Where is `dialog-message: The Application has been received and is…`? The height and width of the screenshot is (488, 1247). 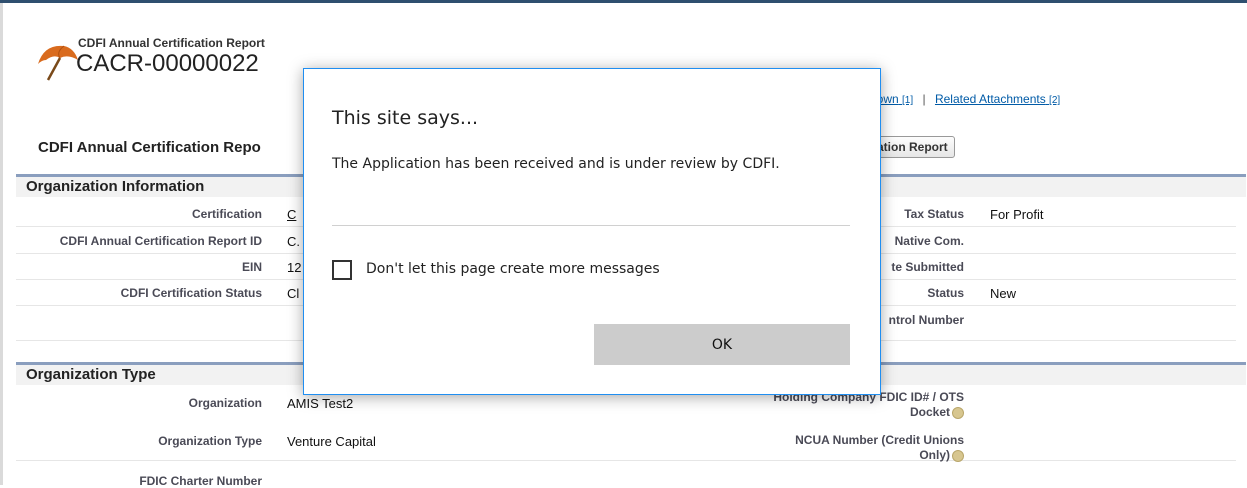
dialog-message: The Application has been received and is… is located at coordinates (556, 164).